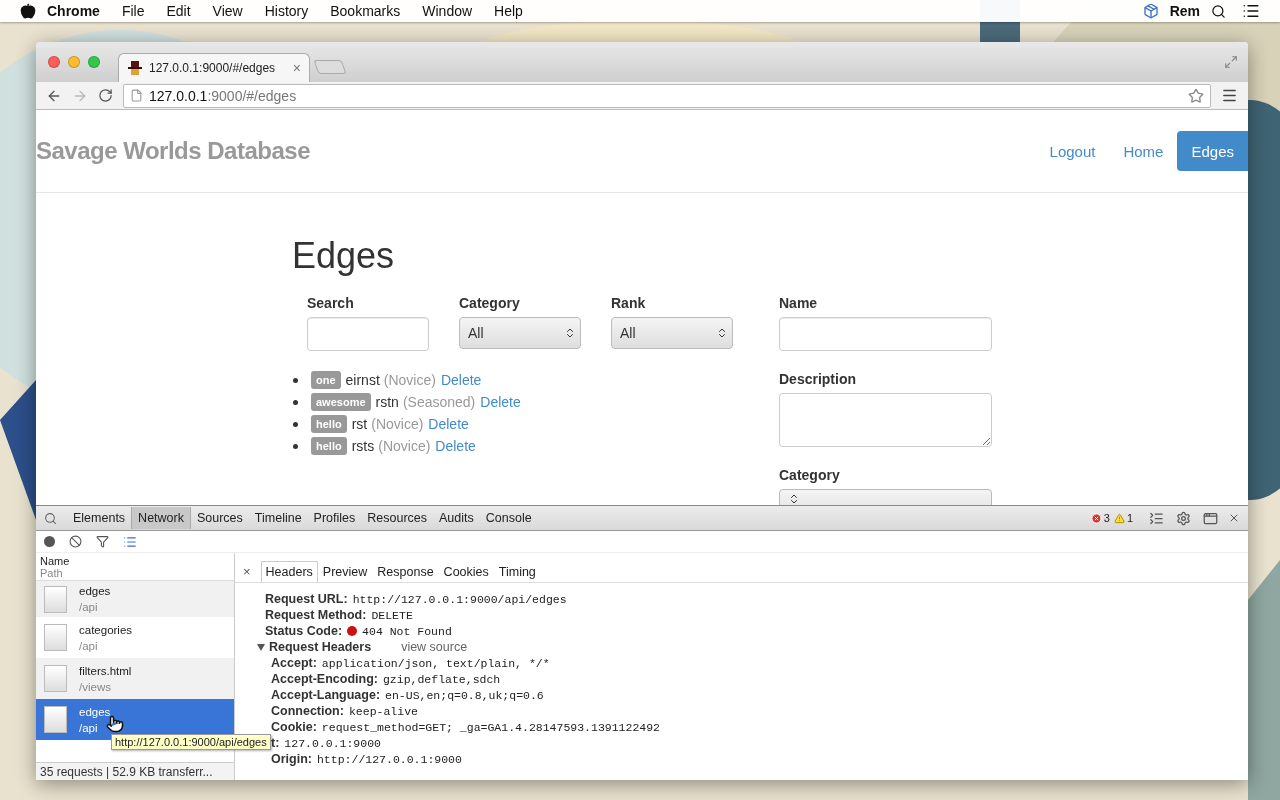 Image resolution: width=1280 pixels, height=800 pixels. Describe the element at coordinates (435, 663) in the screenshot. I see `header-value: application/json, text/plain, */*` at that location.